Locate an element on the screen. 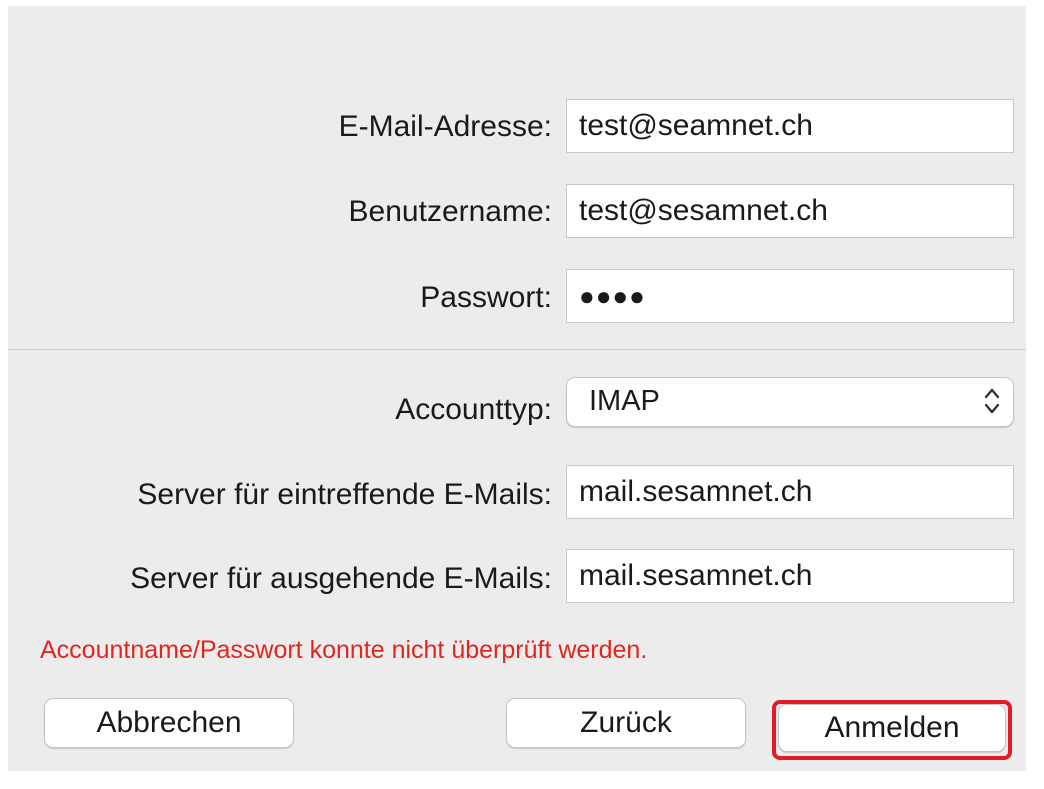  outgoing-server-field: mail.sesamnet.ch is located at coordinates (790, 576).